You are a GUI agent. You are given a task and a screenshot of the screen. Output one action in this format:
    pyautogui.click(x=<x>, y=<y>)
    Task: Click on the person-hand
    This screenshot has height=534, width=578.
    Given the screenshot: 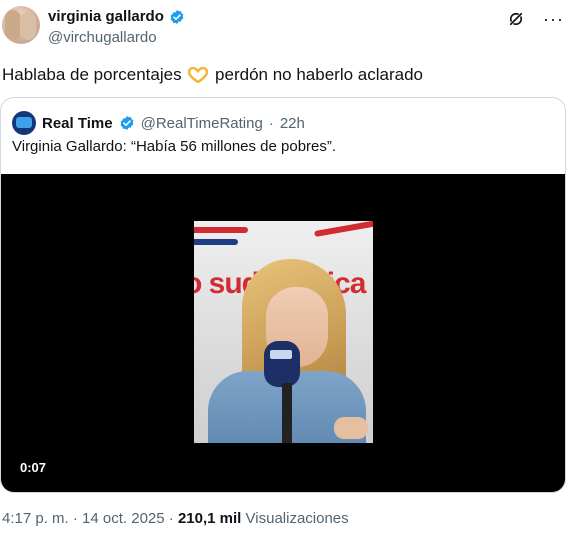 What is the action you would take?
    pyautogui.click(x=351, y=428)
    